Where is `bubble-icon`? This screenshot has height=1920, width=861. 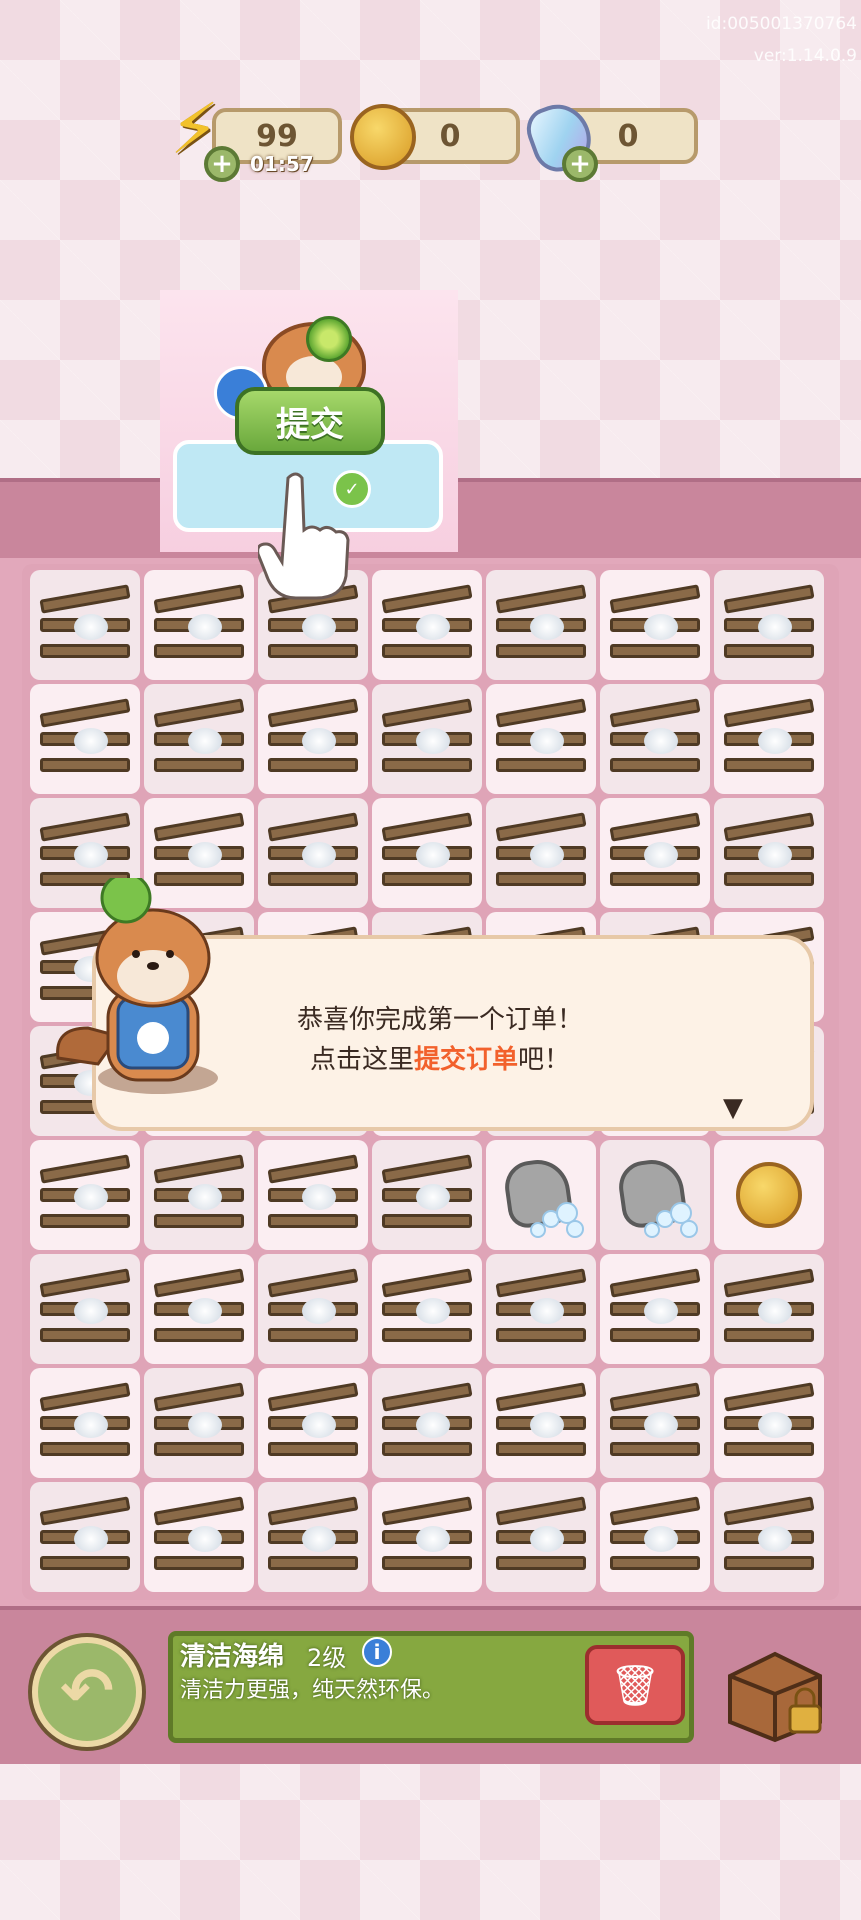 bubble-icon is located at coordinates (652, 1230).